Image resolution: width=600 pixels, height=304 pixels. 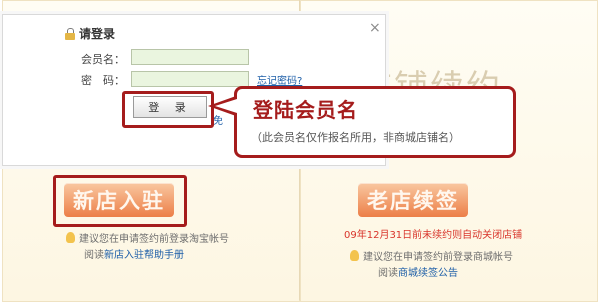 I want to click on new-store-tip: 建议您在申请签约前登录淘宝帐号, so click(x=147, y=240).